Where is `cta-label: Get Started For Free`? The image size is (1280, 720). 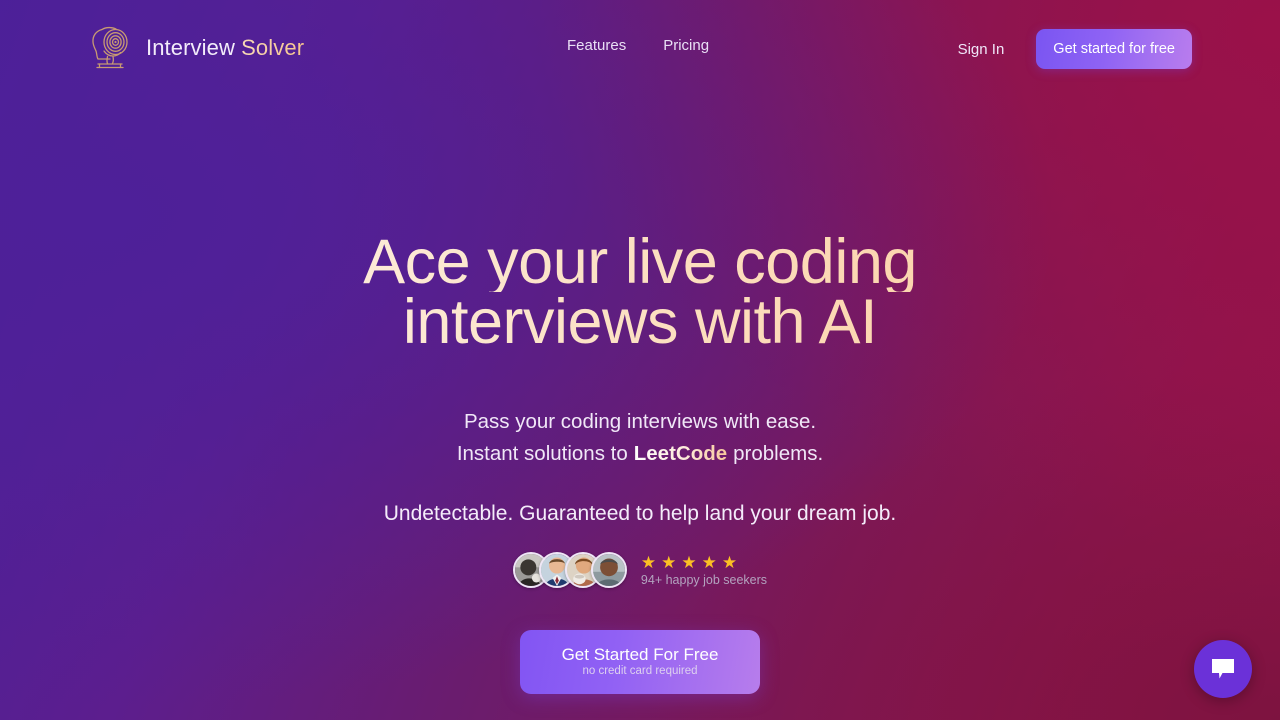
cta-label: Get Started For Free is located at coordinates (640, 655).